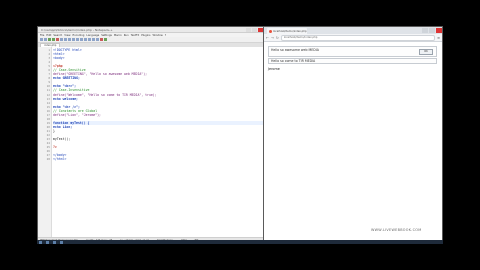  What do you see at coordinates (438, 38) in the screenshot?
I see `menu-icon: ≡` at bounding box center [438, 38].